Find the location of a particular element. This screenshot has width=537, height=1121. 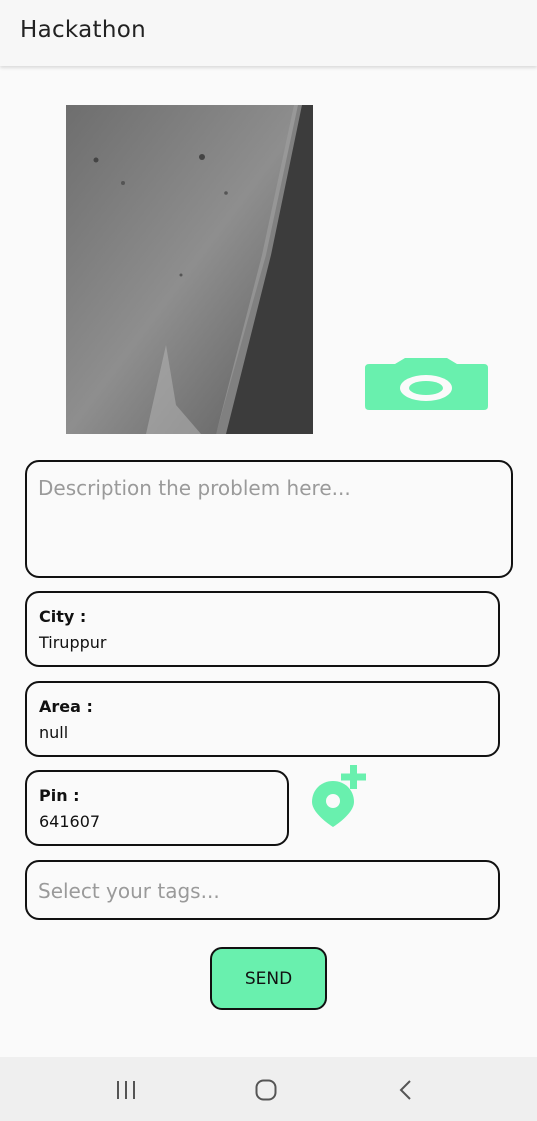

city-label: City : is located at coordinates (63, 616).